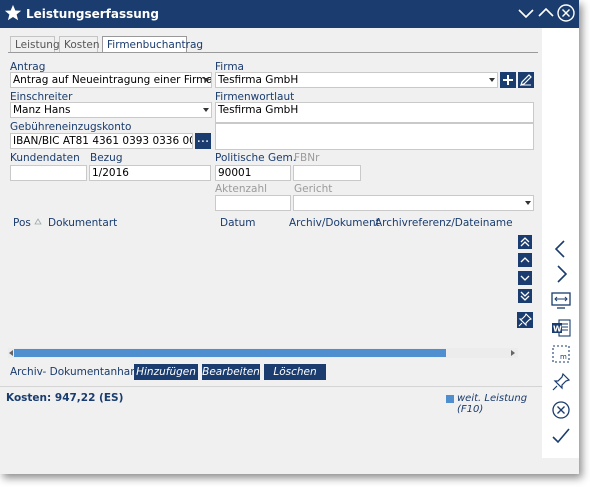  I want to click on firma-select: Tesfirma GmbH, so click(356, 80).